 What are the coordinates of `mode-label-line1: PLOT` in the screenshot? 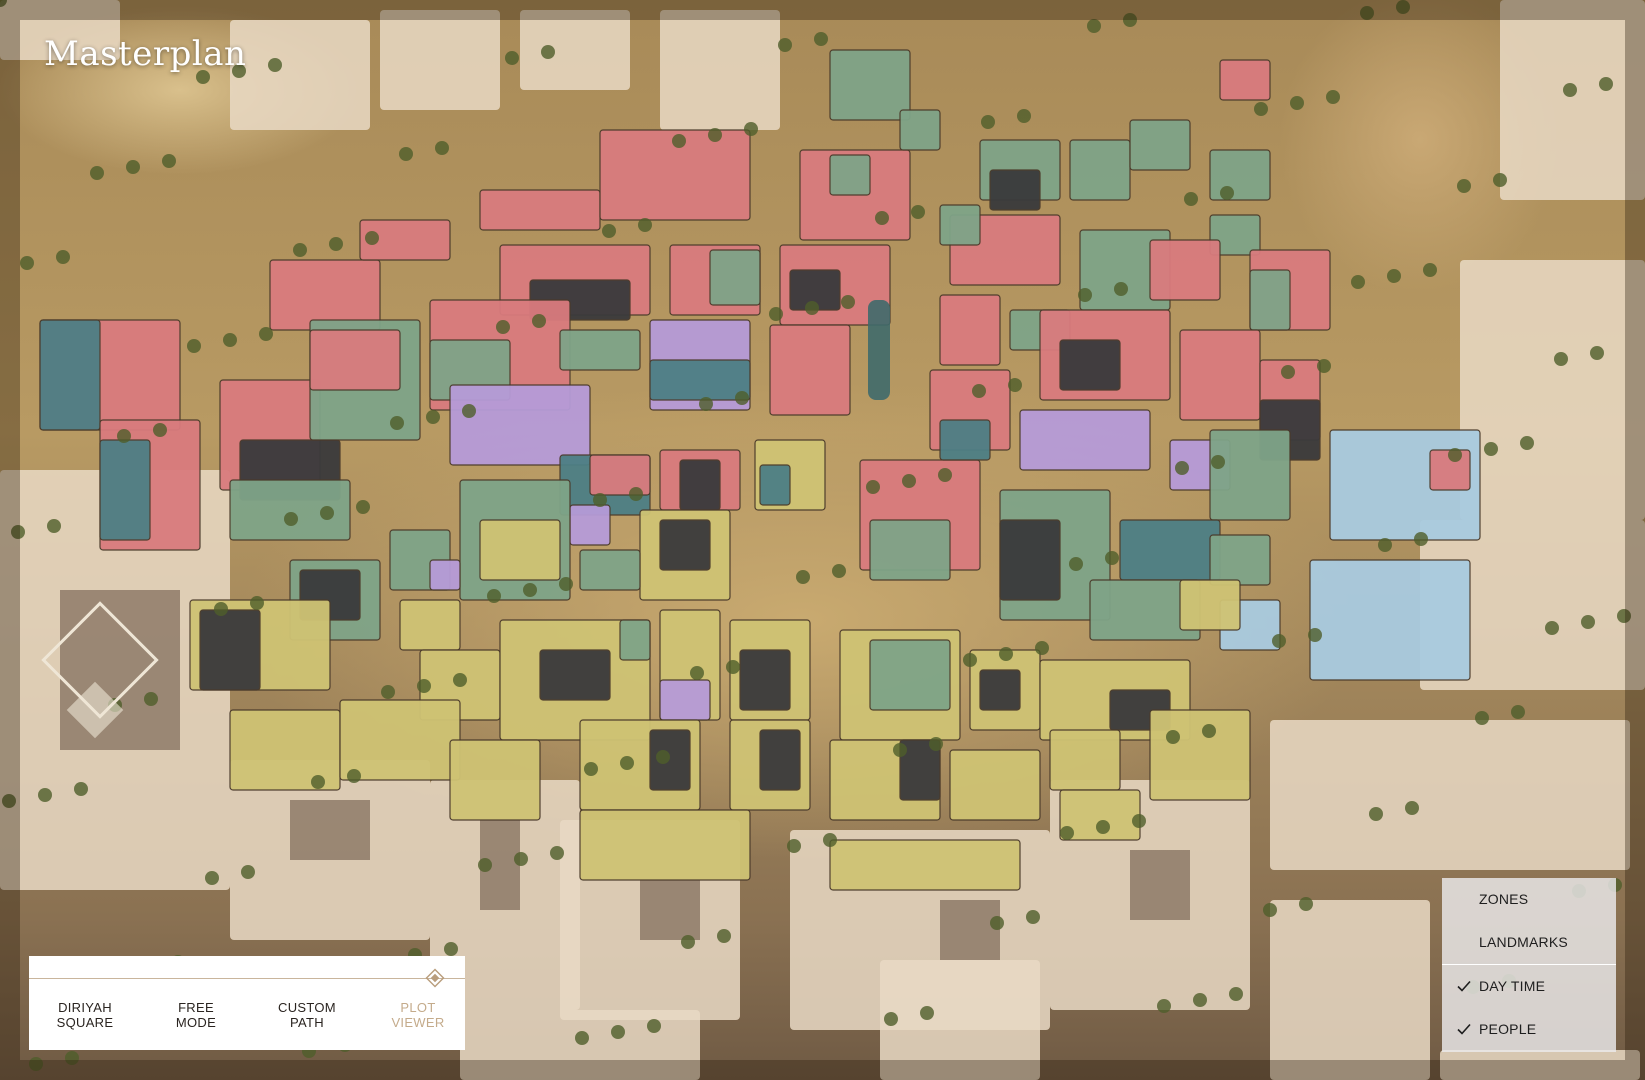 It's located at (418, 1007).